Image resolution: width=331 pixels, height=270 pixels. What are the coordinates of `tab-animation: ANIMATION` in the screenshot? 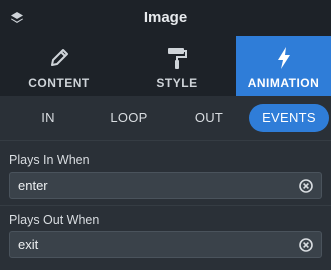 It's located at (283, 66).